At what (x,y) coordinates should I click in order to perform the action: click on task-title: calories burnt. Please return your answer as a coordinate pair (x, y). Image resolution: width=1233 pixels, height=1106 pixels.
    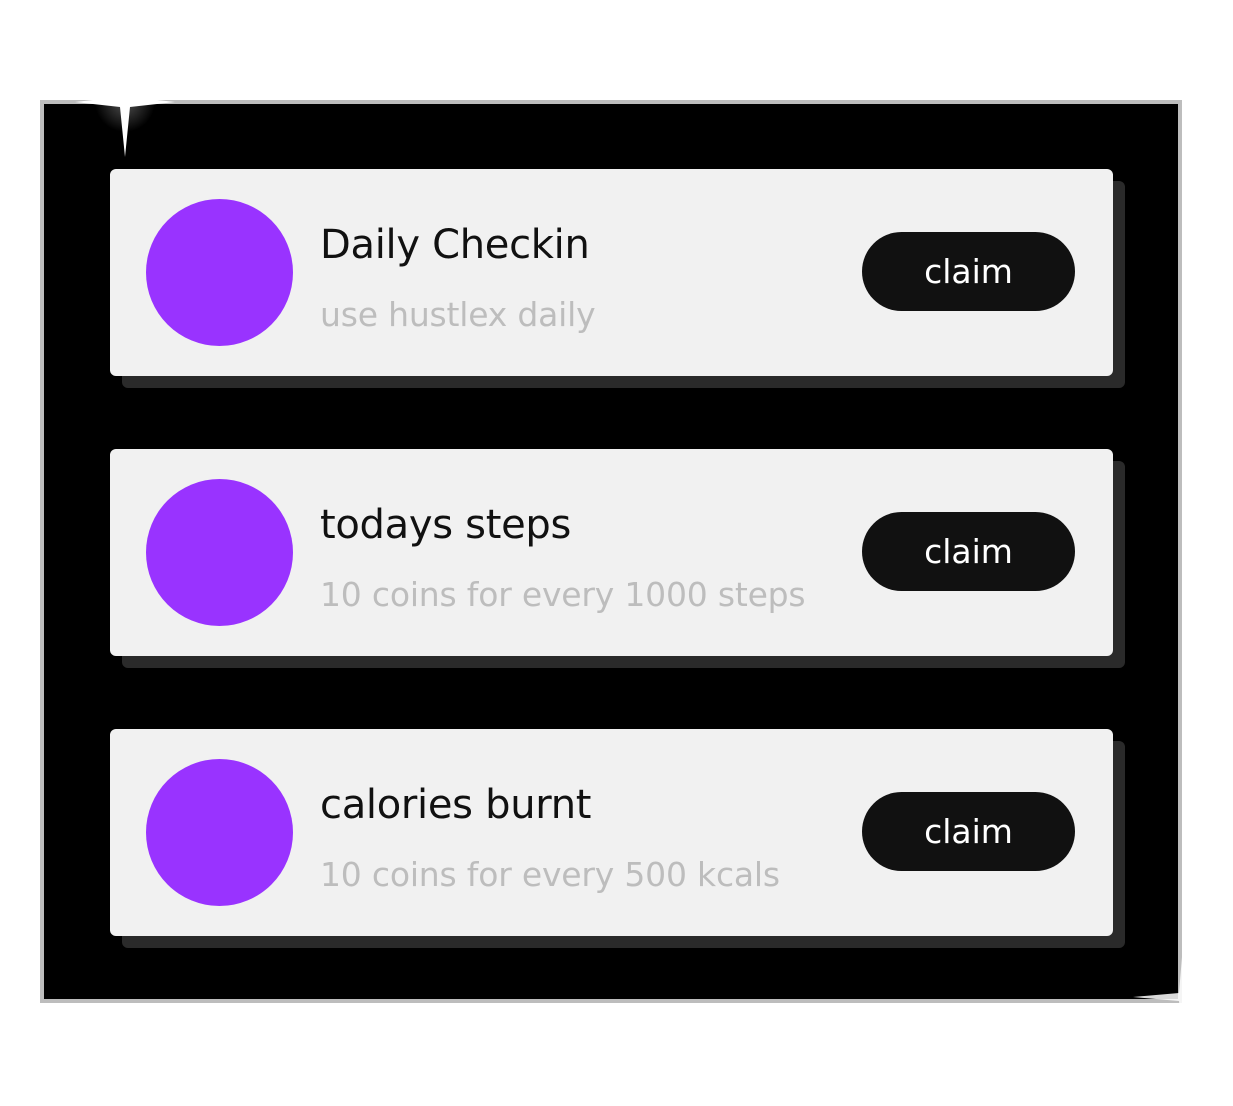
    Looking at the image, I should click on (456, 805).